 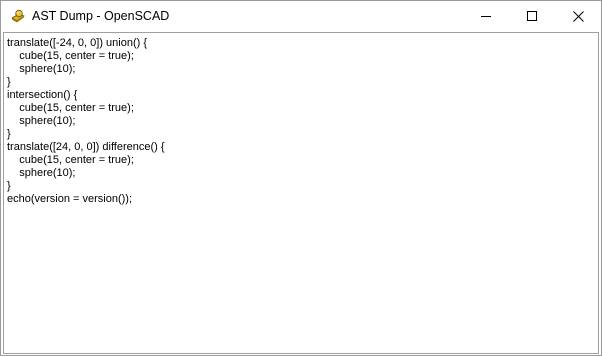 What do you see at coordinates (70, 199) in the screenshot?
I see `code-line: echo(version = version());` at bounding box center [70, 199].